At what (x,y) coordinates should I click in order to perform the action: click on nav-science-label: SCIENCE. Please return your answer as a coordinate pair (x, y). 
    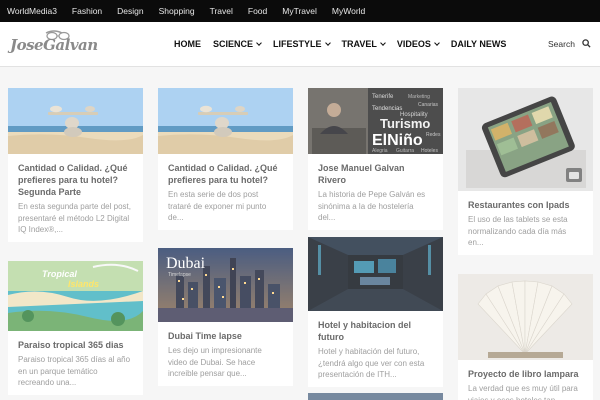
    Looking at the image, I should click on (233, 44).